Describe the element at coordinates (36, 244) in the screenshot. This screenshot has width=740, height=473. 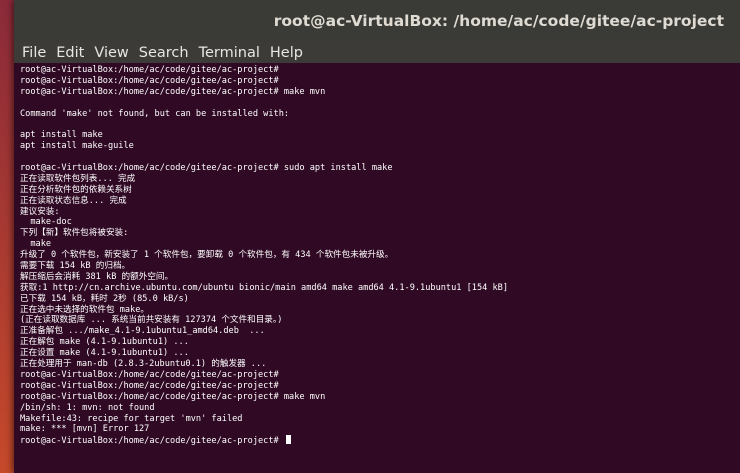
I see `terminal-line: make` at that location.